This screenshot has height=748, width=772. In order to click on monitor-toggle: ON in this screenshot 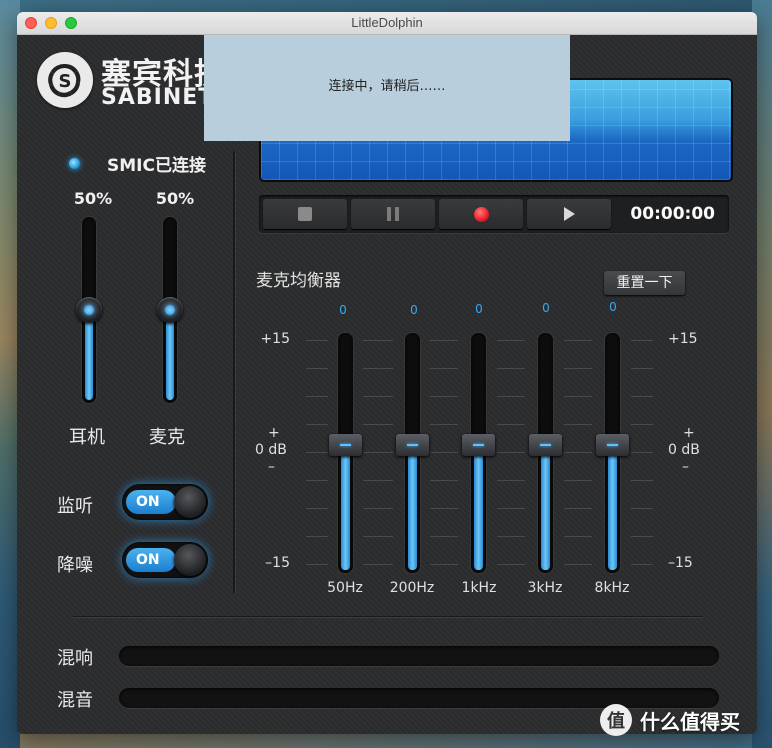, I will do `click(165, 502)`.